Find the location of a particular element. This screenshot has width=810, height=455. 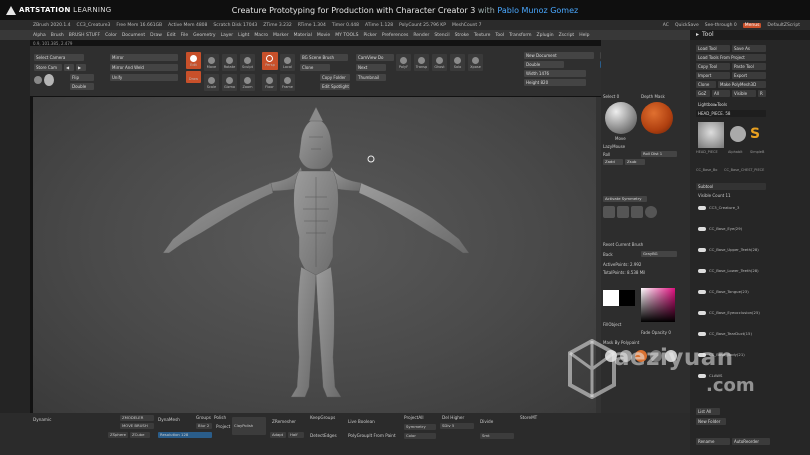

zmodeler-button: ZMODELER is located at coordinates (137, 418).